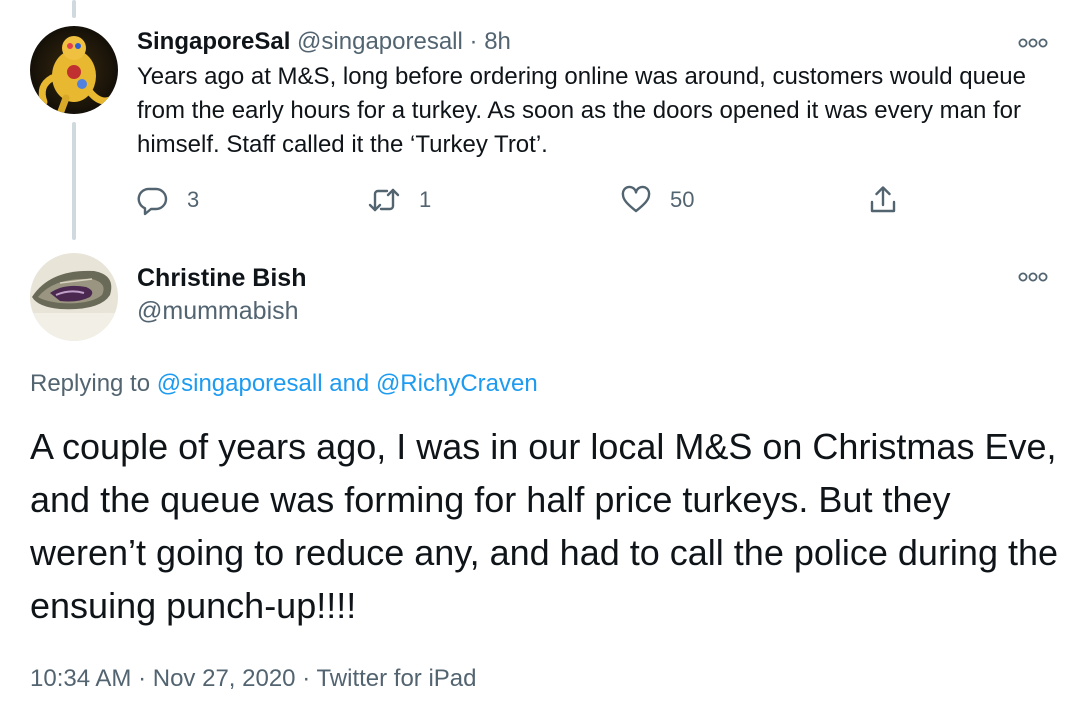 This screenshot has height=718, width=1078. I want to click on thread-connector-top, so click(74, 9).